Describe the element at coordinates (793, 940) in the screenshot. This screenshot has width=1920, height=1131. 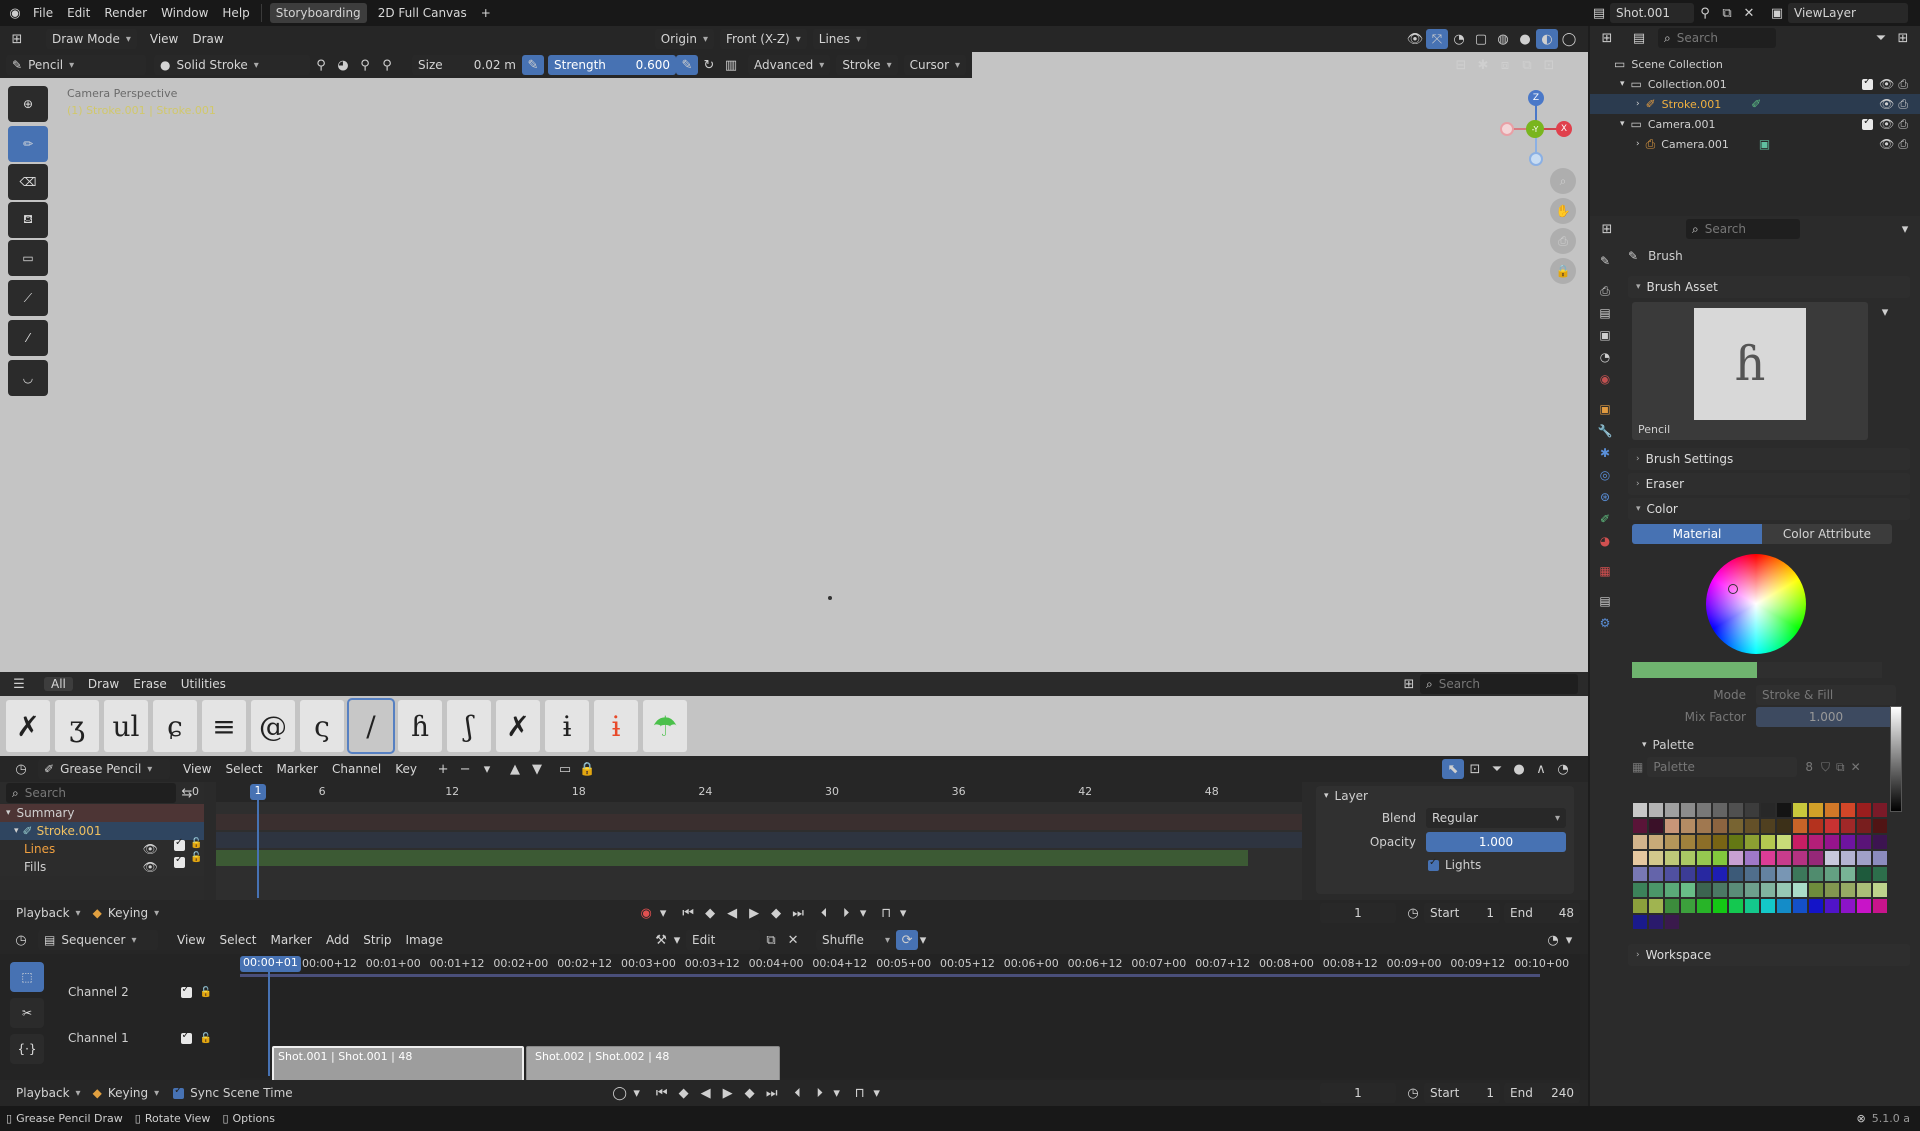
I see `seq-close-icon: ✕` at that location.